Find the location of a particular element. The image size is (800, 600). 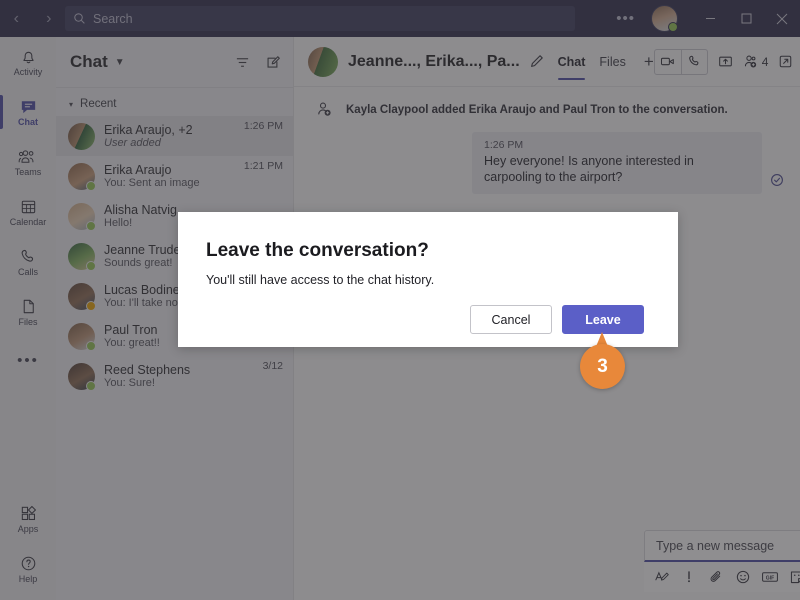

tab-files: Files is located at coordinates (612, 62).